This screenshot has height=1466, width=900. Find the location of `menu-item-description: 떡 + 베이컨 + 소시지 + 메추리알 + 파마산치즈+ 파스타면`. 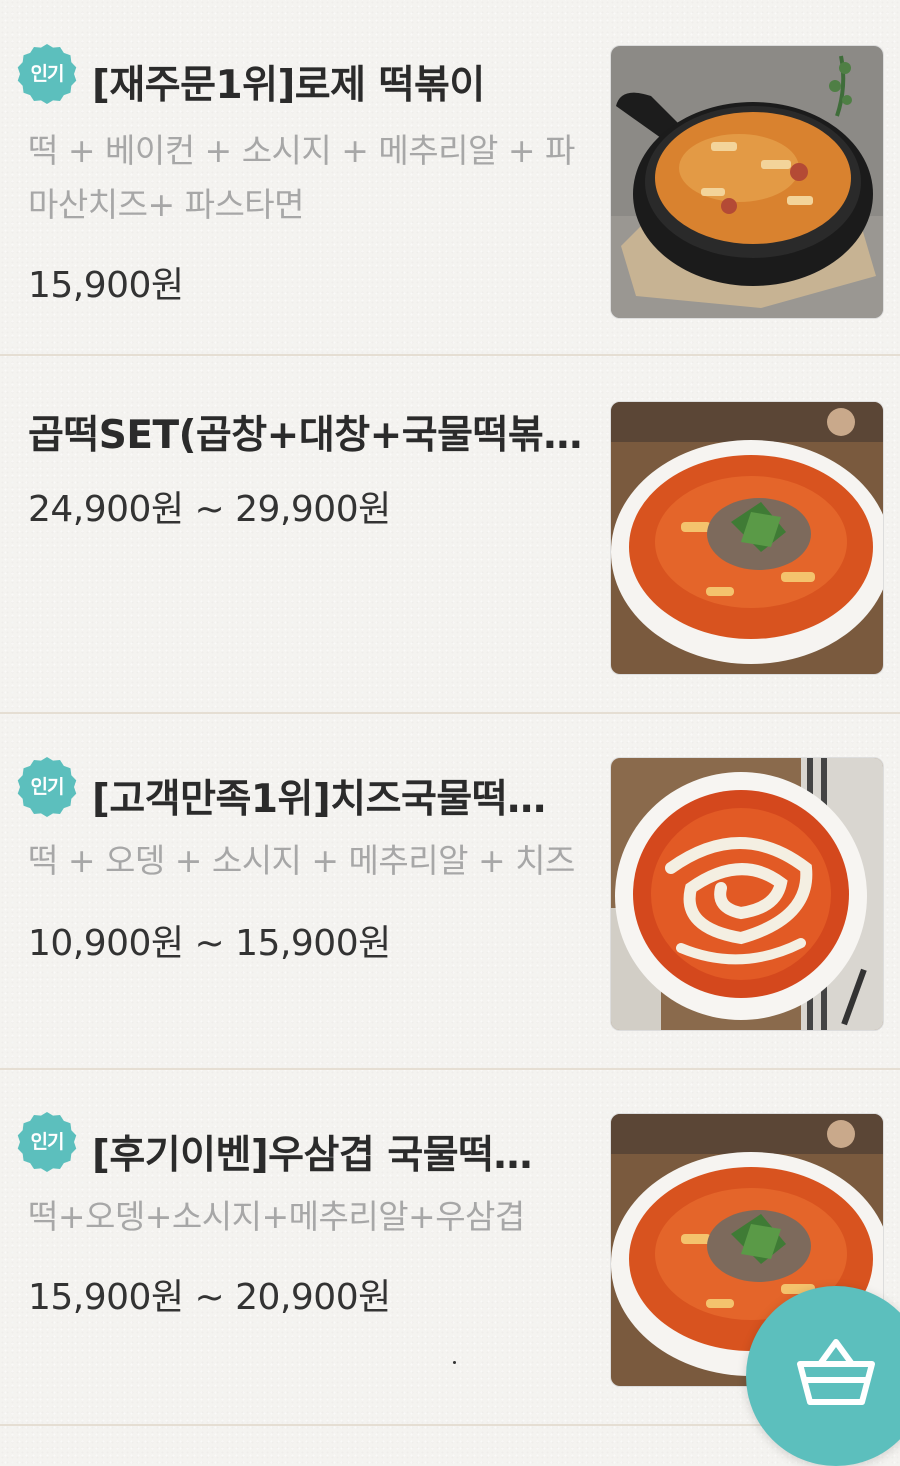

menu-item-description: 떡 + 베이컨 + 소시지 + 메추리알 + 파마산치즈+ 파스타면 is located at coordinates (301, 177).